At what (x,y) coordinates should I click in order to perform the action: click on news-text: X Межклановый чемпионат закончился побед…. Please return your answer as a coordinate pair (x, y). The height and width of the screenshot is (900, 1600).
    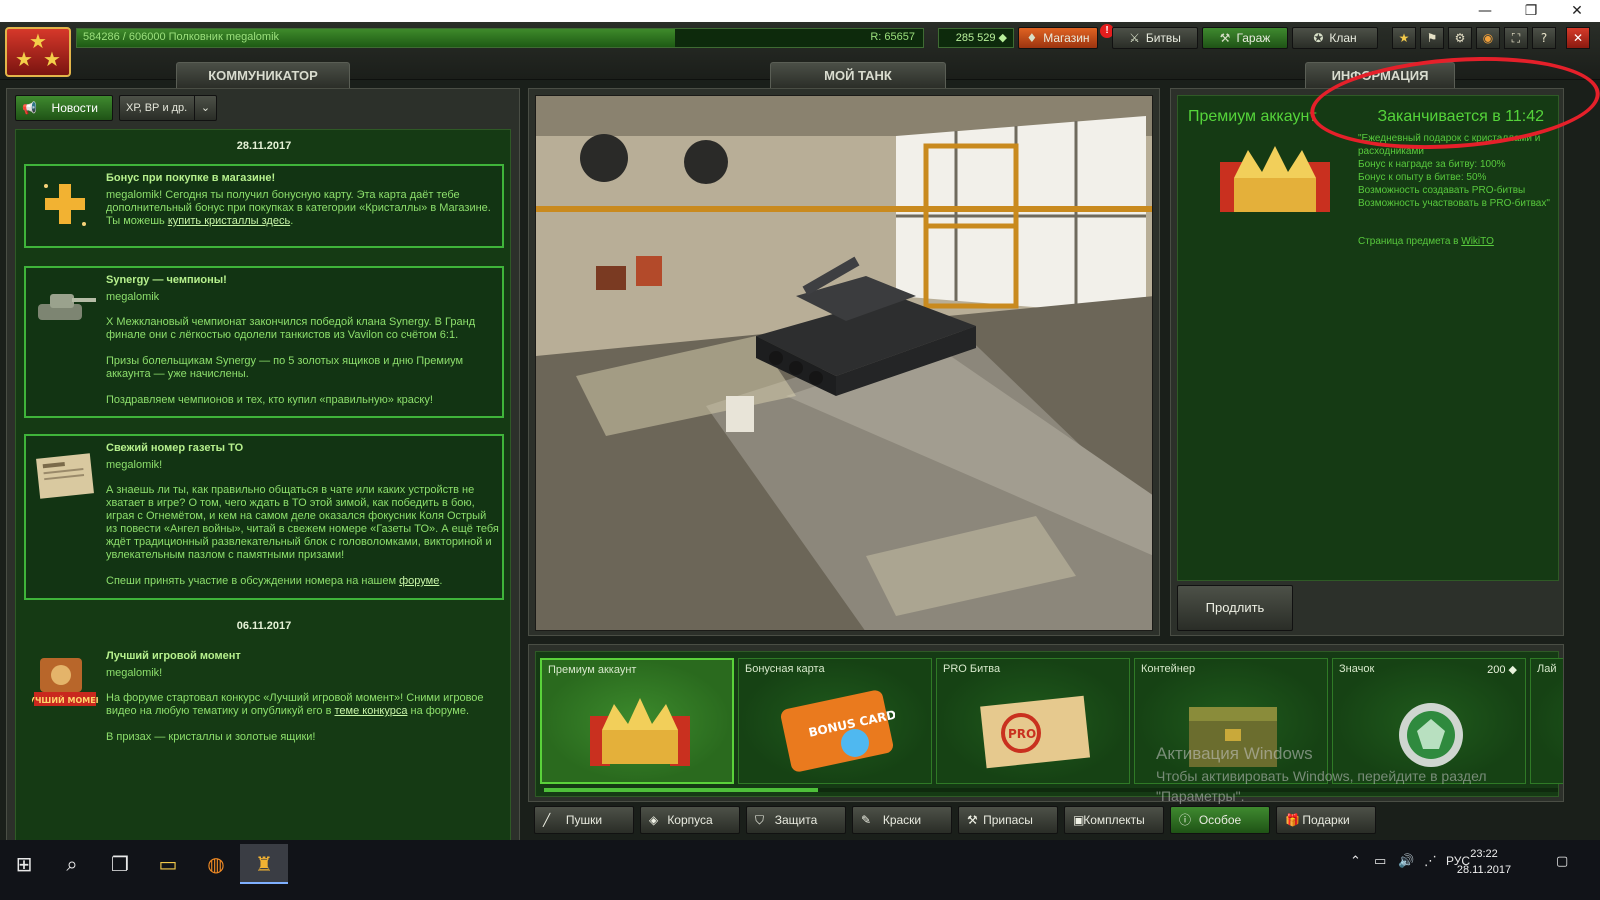
    Looking at the image, I should click on (291, 328).